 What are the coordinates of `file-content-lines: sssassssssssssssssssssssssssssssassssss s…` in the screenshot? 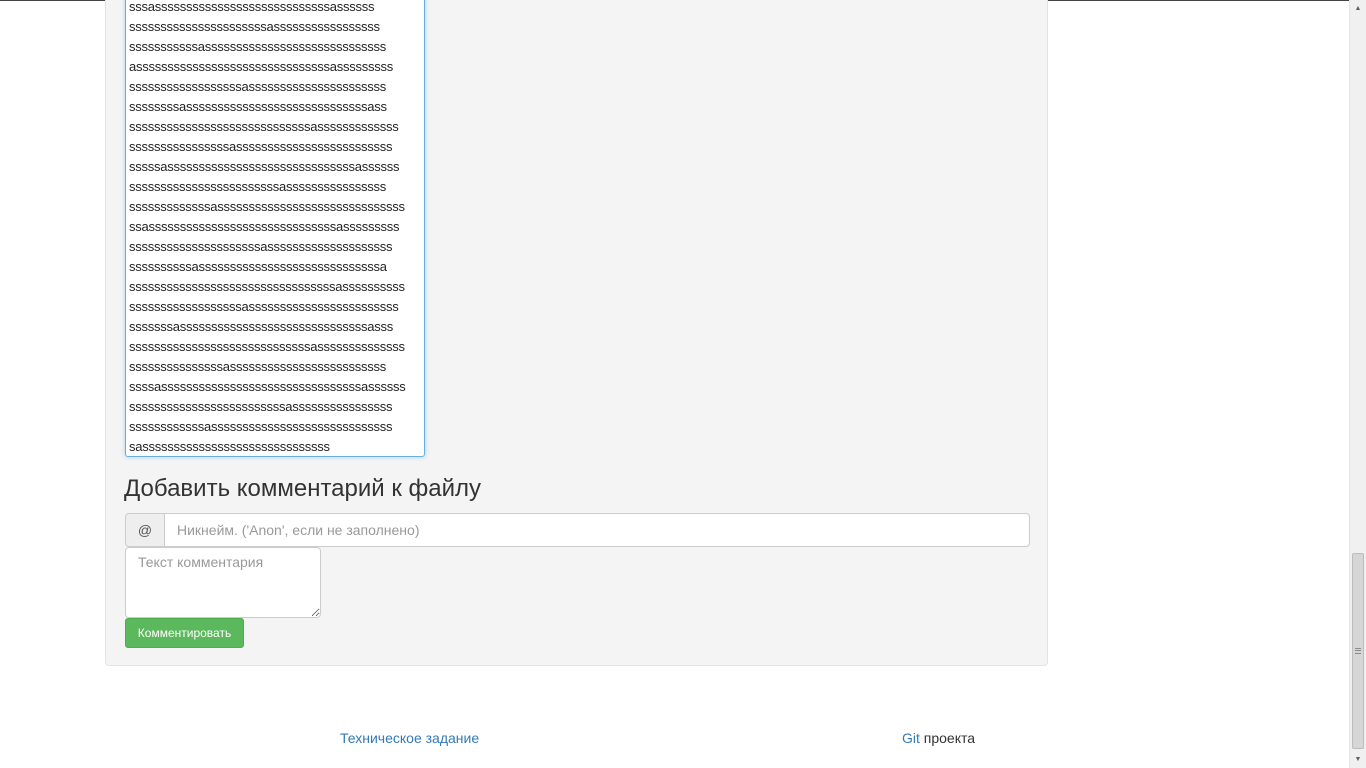 It's located at (267, 228).